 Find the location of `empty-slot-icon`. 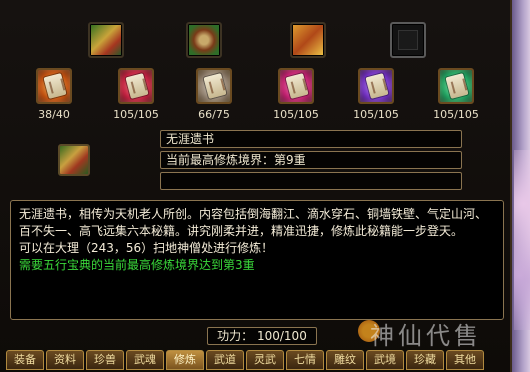

empty-slot-icon is located at coordinates (408, 40).